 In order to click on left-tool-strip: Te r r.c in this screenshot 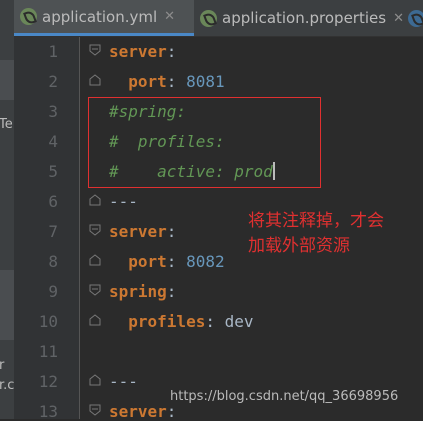, I will do `click(7, 209)`.